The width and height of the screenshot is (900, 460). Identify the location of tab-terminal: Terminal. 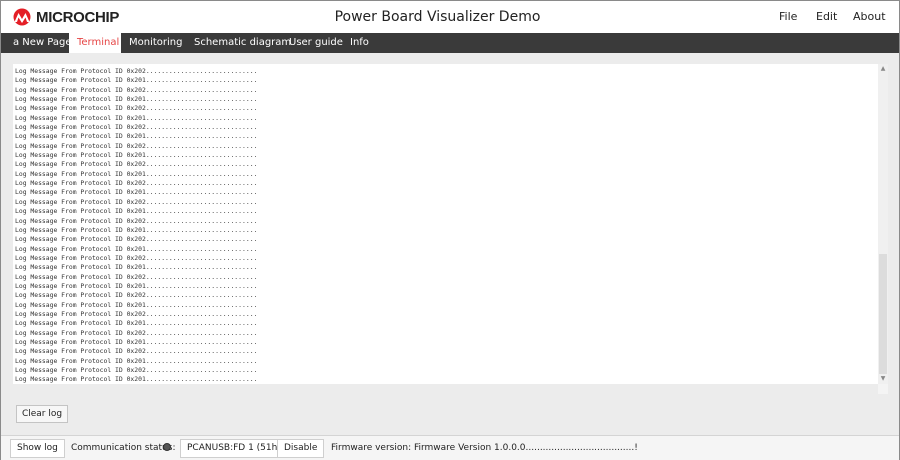
(95, 43).